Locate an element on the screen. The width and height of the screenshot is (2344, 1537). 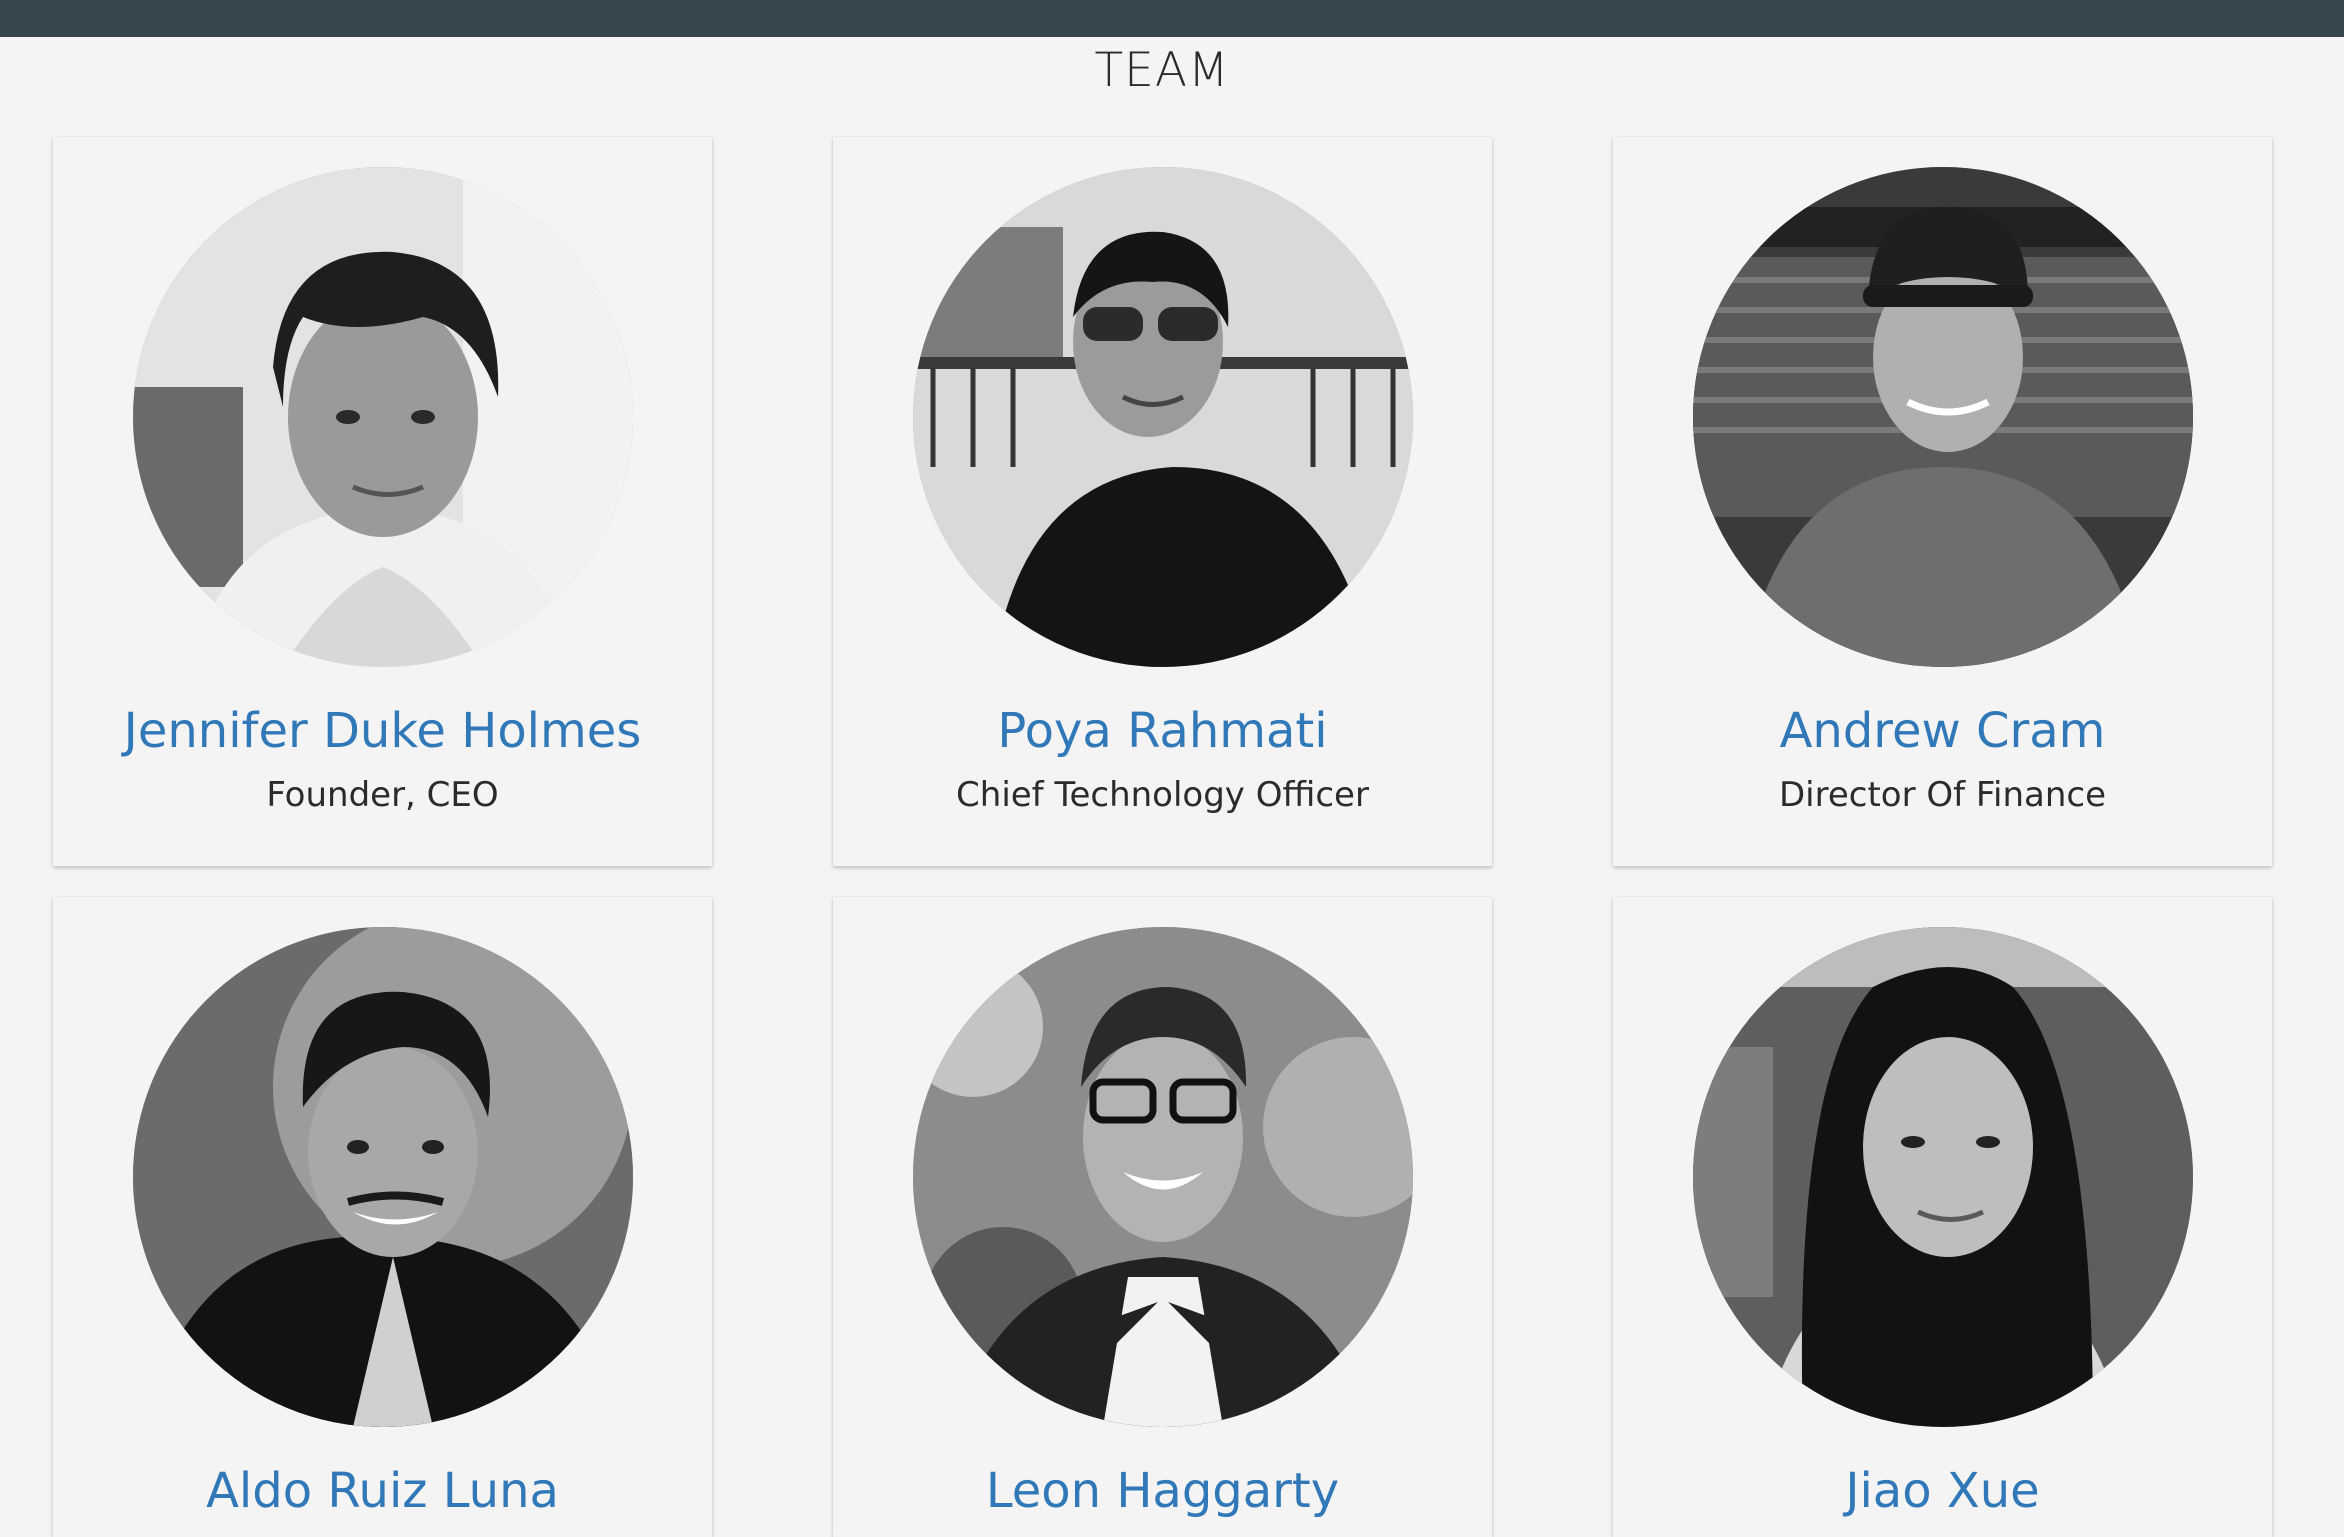
team-member-card: Leon Haggarty is located at coordinates (1162, 1217).